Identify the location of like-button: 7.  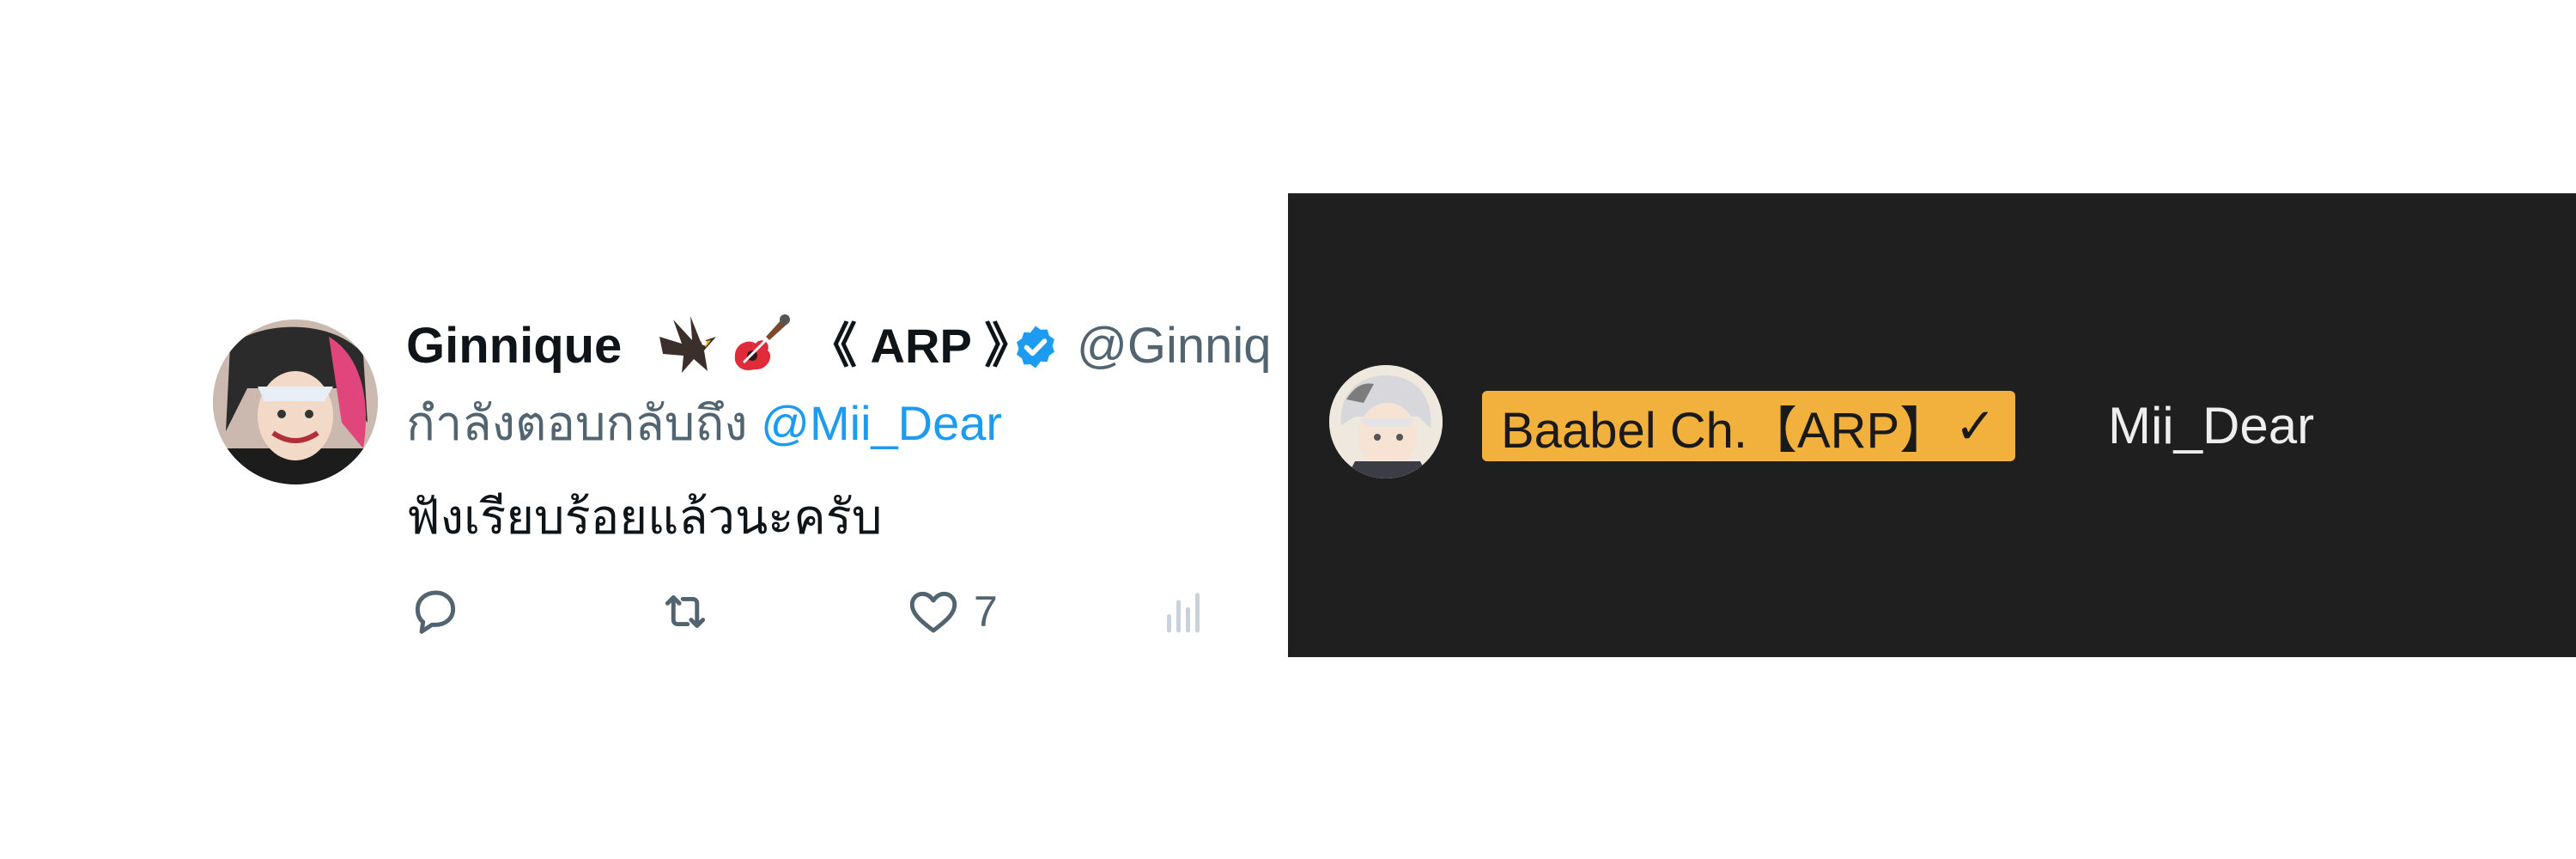
(951, 612).